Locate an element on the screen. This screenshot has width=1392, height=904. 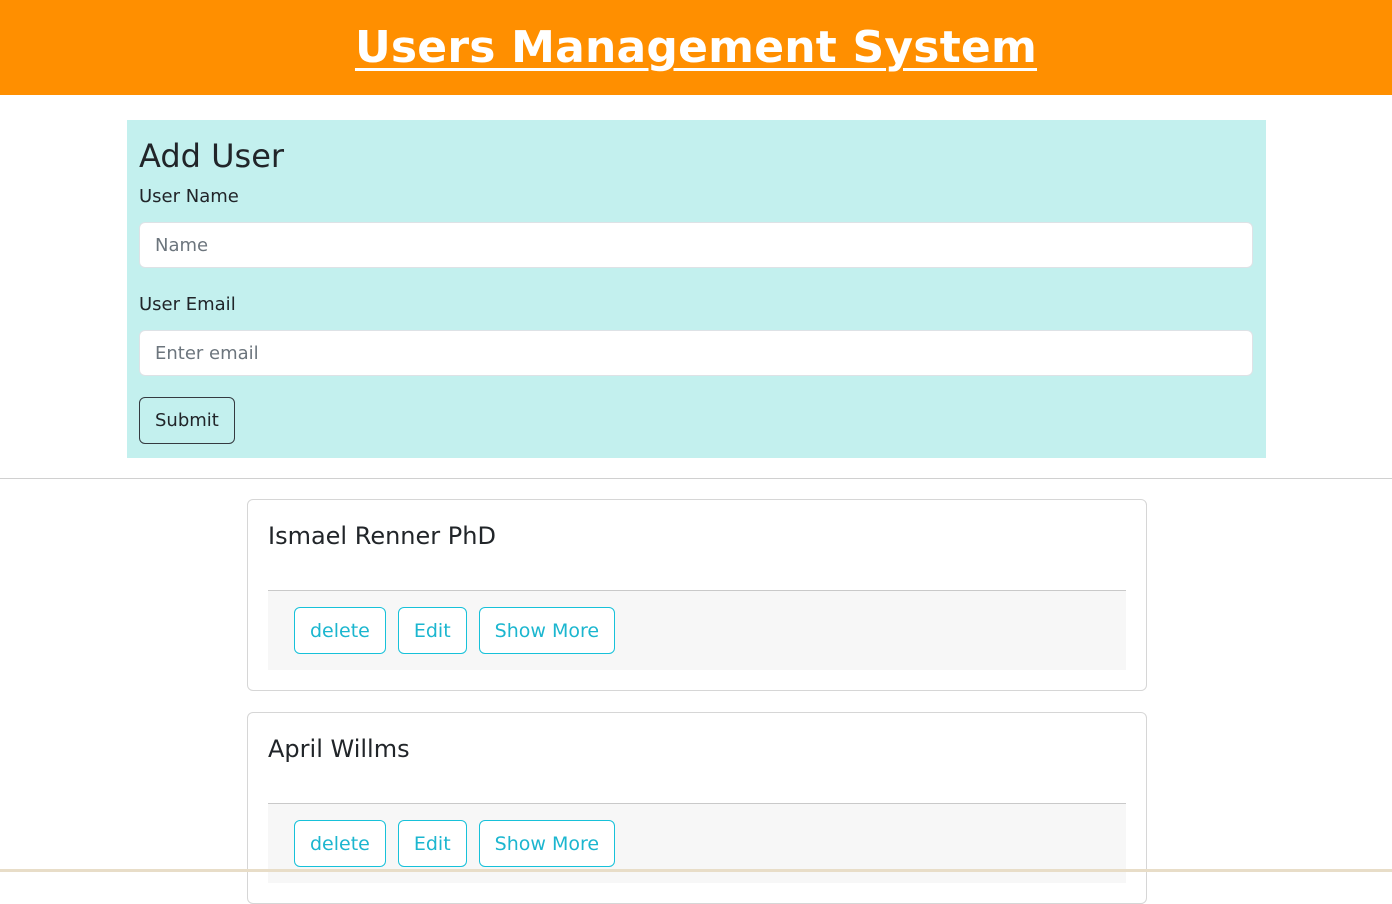
user-email-input is located at coordinates (696, 353).